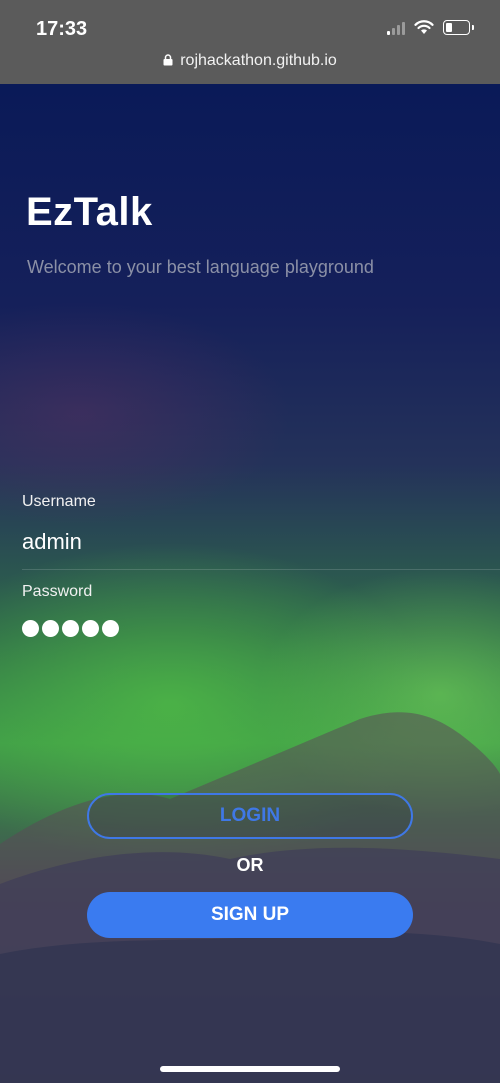 The image size is (500, 1083). Describe the element at coordinates (89, 212) in the screenshot. I see `app-title: EzTalk` at that location.